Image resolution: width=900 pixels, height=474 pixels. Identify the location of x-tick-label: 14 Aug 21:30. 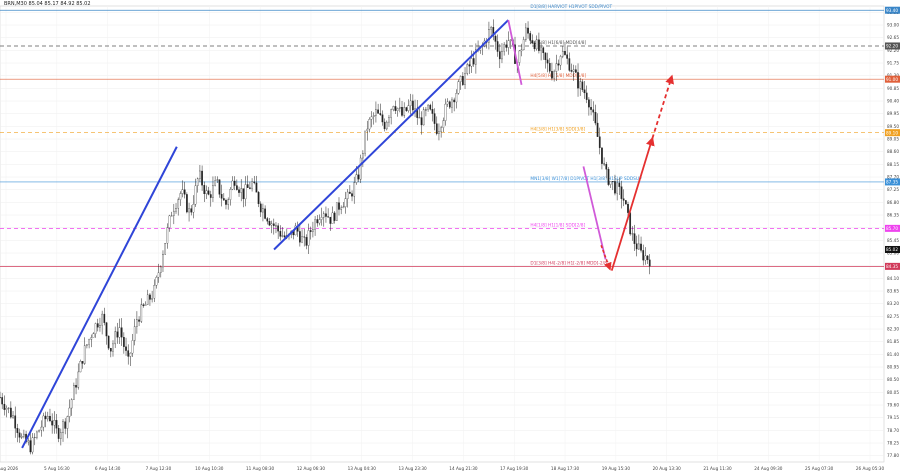
(463, 468).